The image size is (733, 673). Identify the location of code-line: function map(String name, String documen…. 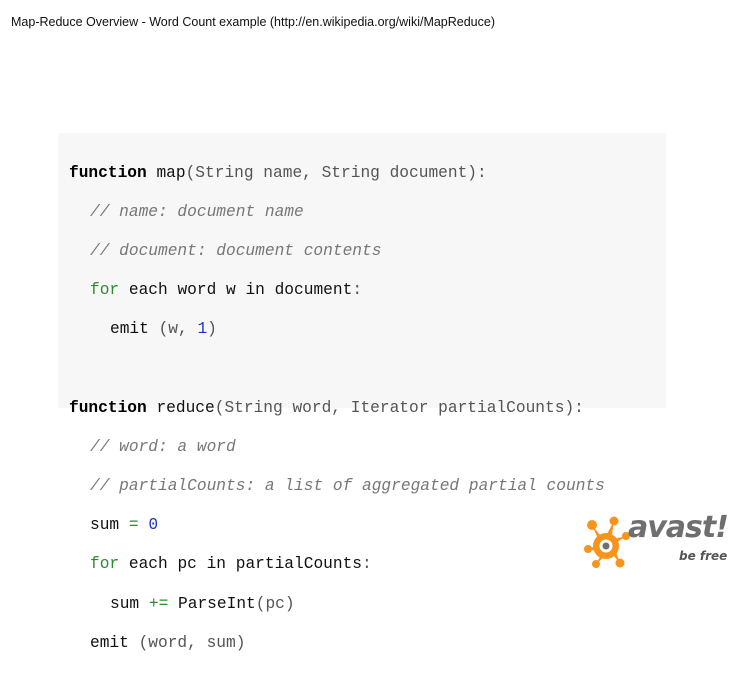
(337, 174).